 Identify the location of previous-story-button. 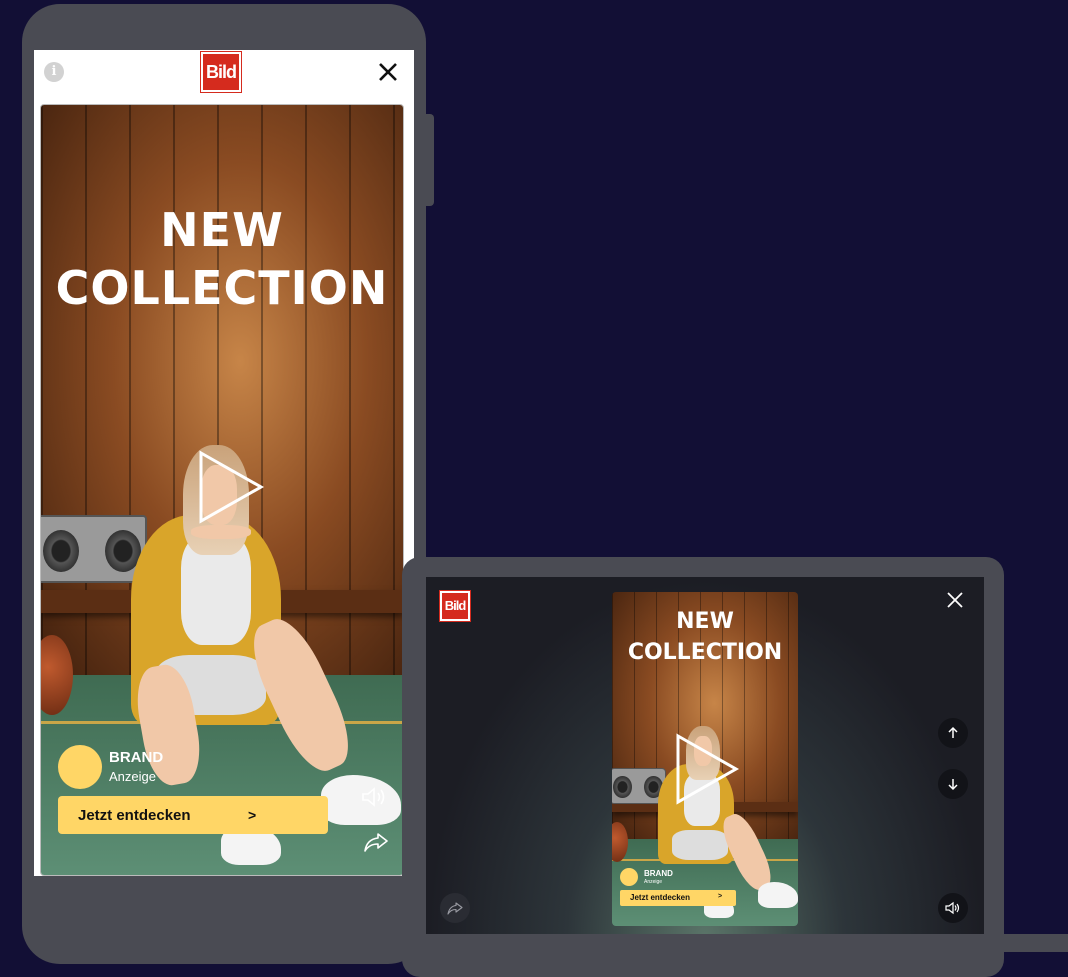
(953, 733).